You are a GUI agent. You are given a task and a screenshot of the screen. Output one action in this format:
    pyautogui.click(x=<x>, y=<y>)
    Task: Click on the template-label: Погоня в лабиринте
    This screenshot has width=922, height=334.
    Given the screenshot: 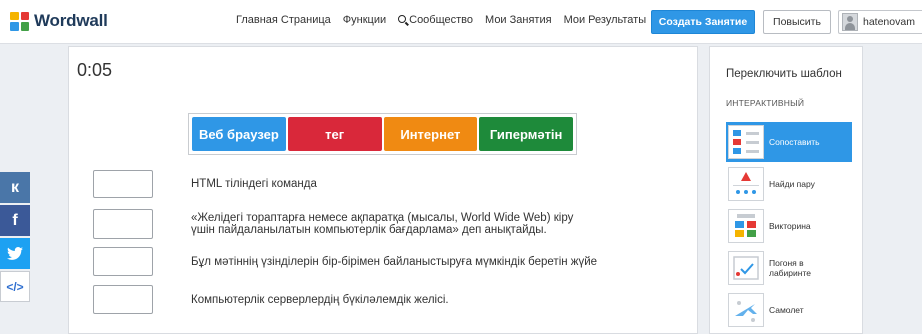 What is the action you would take?
    pyautogui.click(x=790, y=268)
    